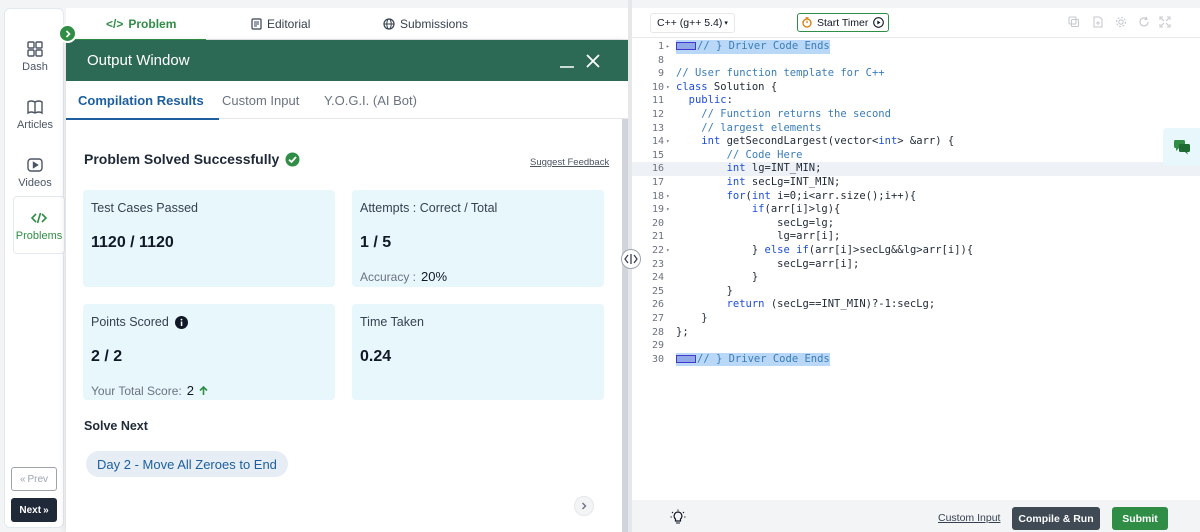 This screenshot has height=532, width=1200. Describe the element at coordinates (916, 183) in the screenshot. I see `code-line: 17 int secLg=INT_MIN;` at that location.